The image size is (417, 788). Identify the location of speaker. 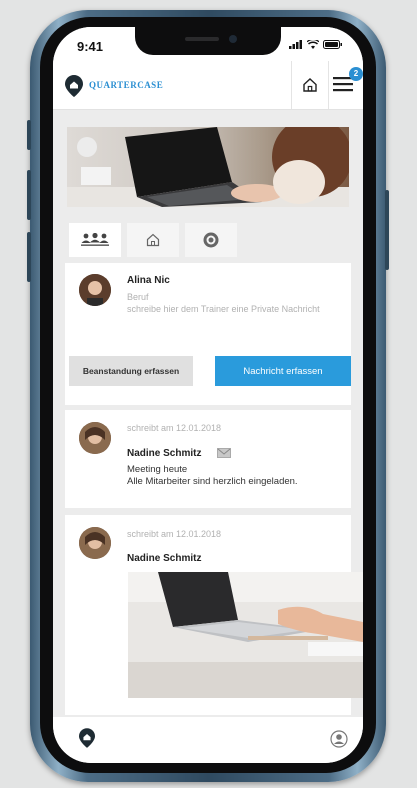
(202, 39).